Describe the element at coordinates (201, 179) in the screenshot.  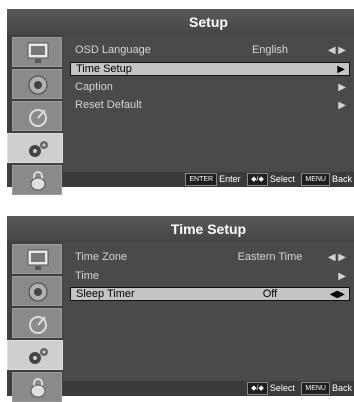
I see `enter-key-badge: ENTER` at that location.